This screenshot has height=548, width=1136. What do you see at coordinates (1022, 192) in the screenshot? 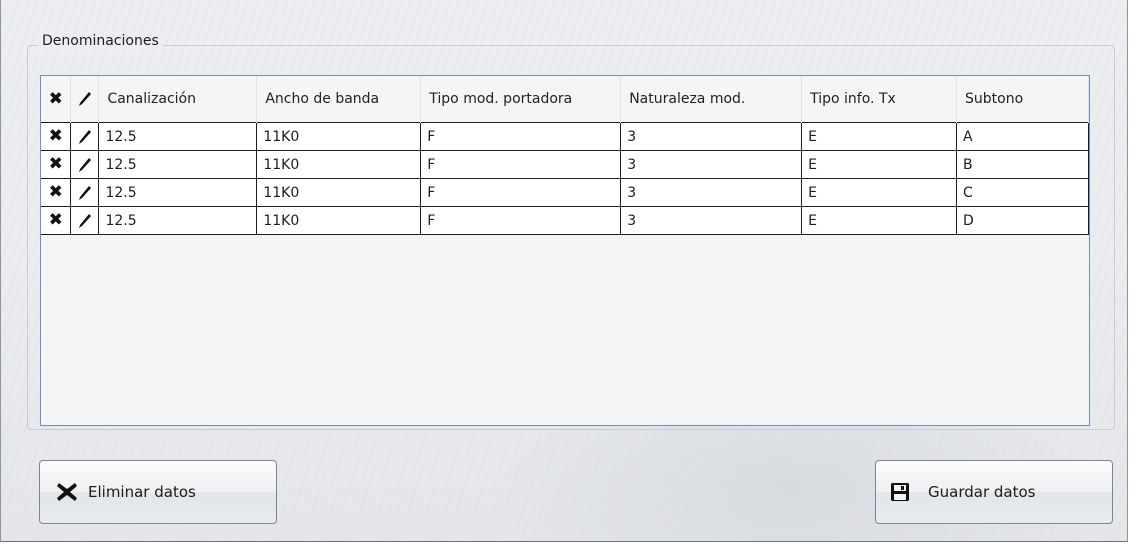
I see `cell-subtono: C` at bounding box center [1022, 192].